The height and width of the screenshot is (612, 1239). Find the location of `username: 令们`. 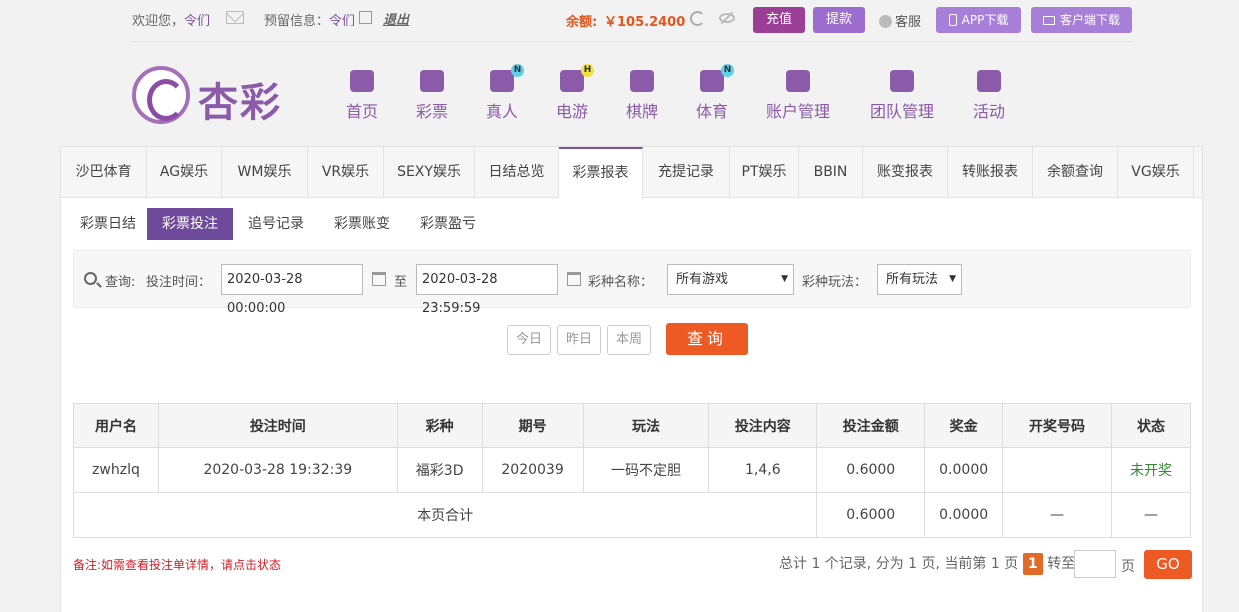

username: 令们 is located at coordinates (197, 21).